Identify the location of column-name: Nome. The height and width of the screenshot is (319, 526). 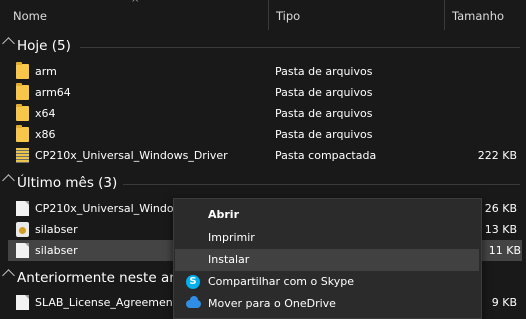
(30, 15).